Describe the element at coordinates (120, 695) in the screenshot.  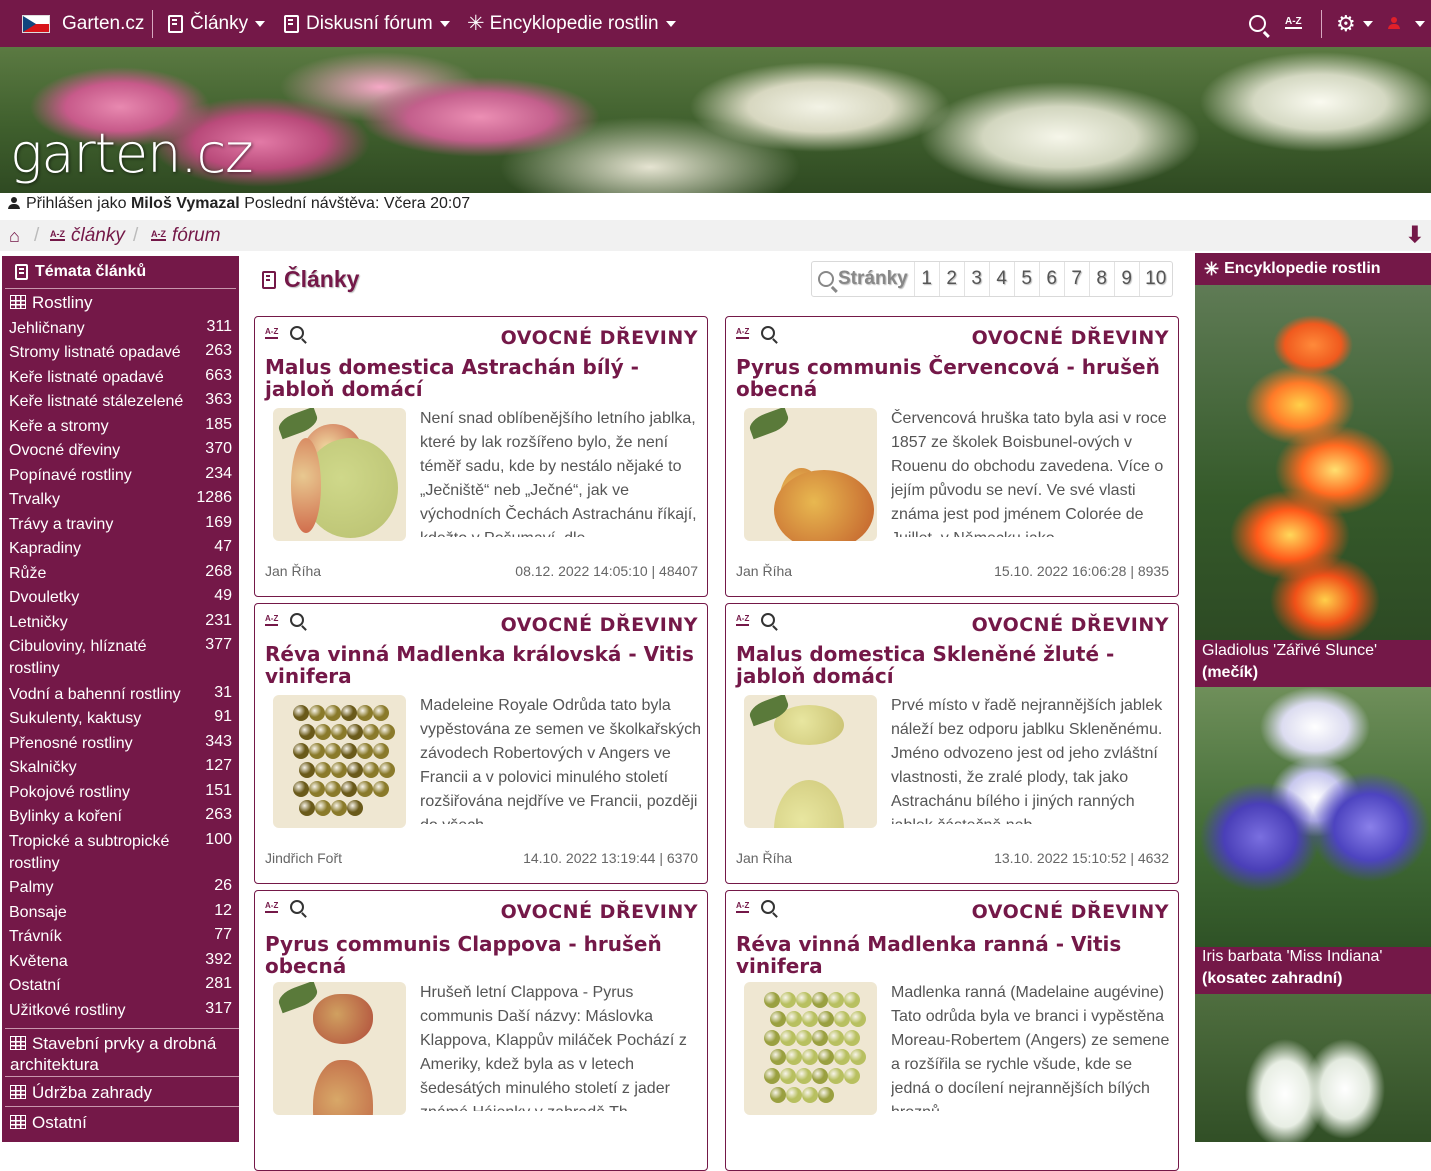
I see `sidebar-item: Vodní a bahenní rostliny 31` at that location.